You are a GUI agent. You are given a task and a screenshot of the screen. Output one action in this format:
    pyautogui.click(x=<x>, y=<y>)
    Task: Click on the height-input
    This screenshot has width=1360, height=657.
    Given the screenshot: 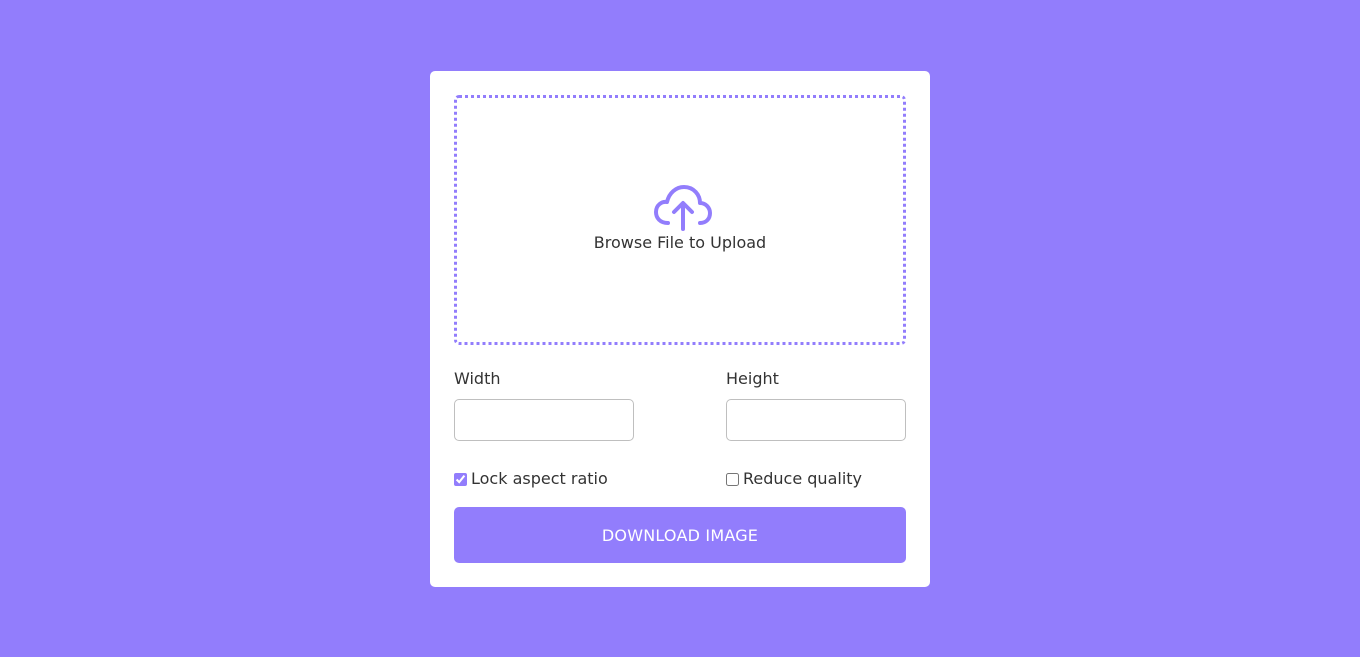 What is the action you would take?
    pyautogui.click(x=816, y=420)
    